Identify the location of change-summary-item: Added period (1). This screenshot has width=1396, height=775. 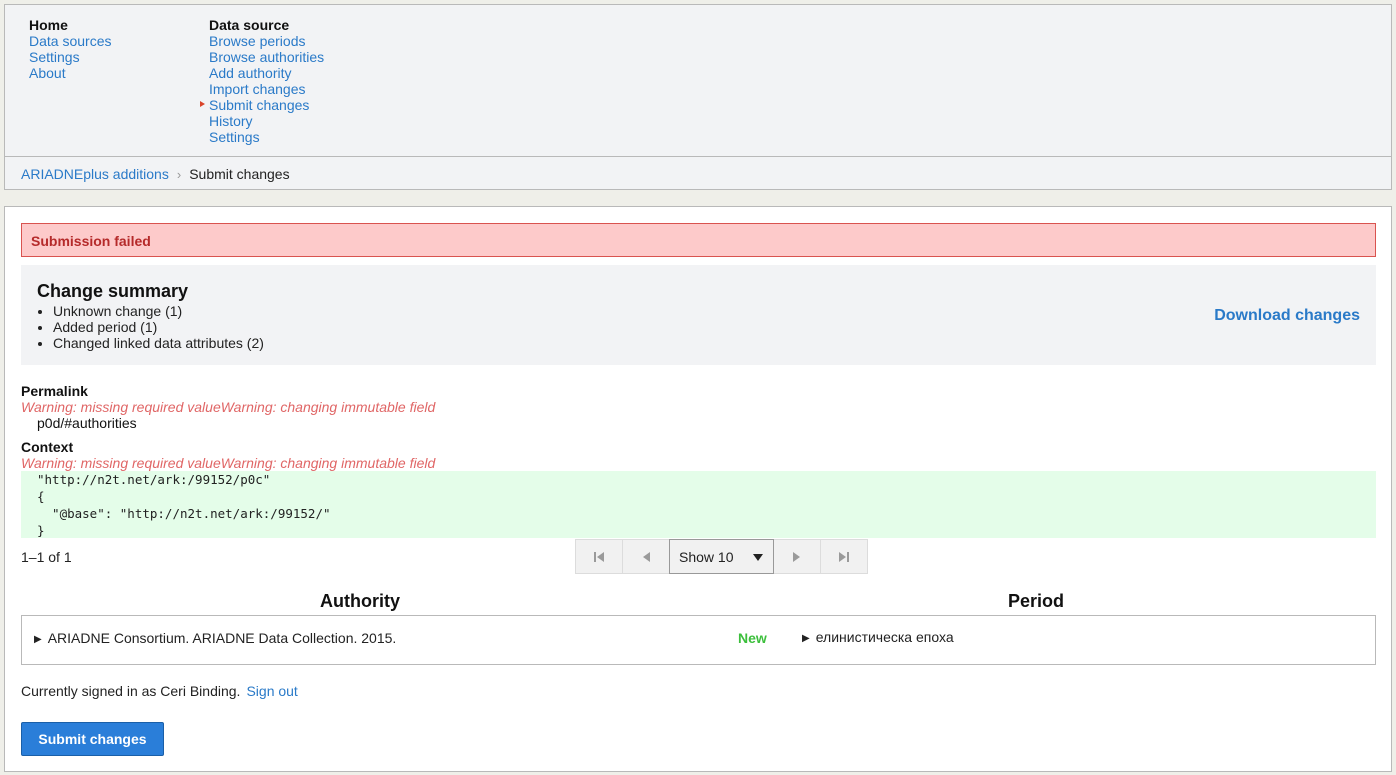
(158, 327).